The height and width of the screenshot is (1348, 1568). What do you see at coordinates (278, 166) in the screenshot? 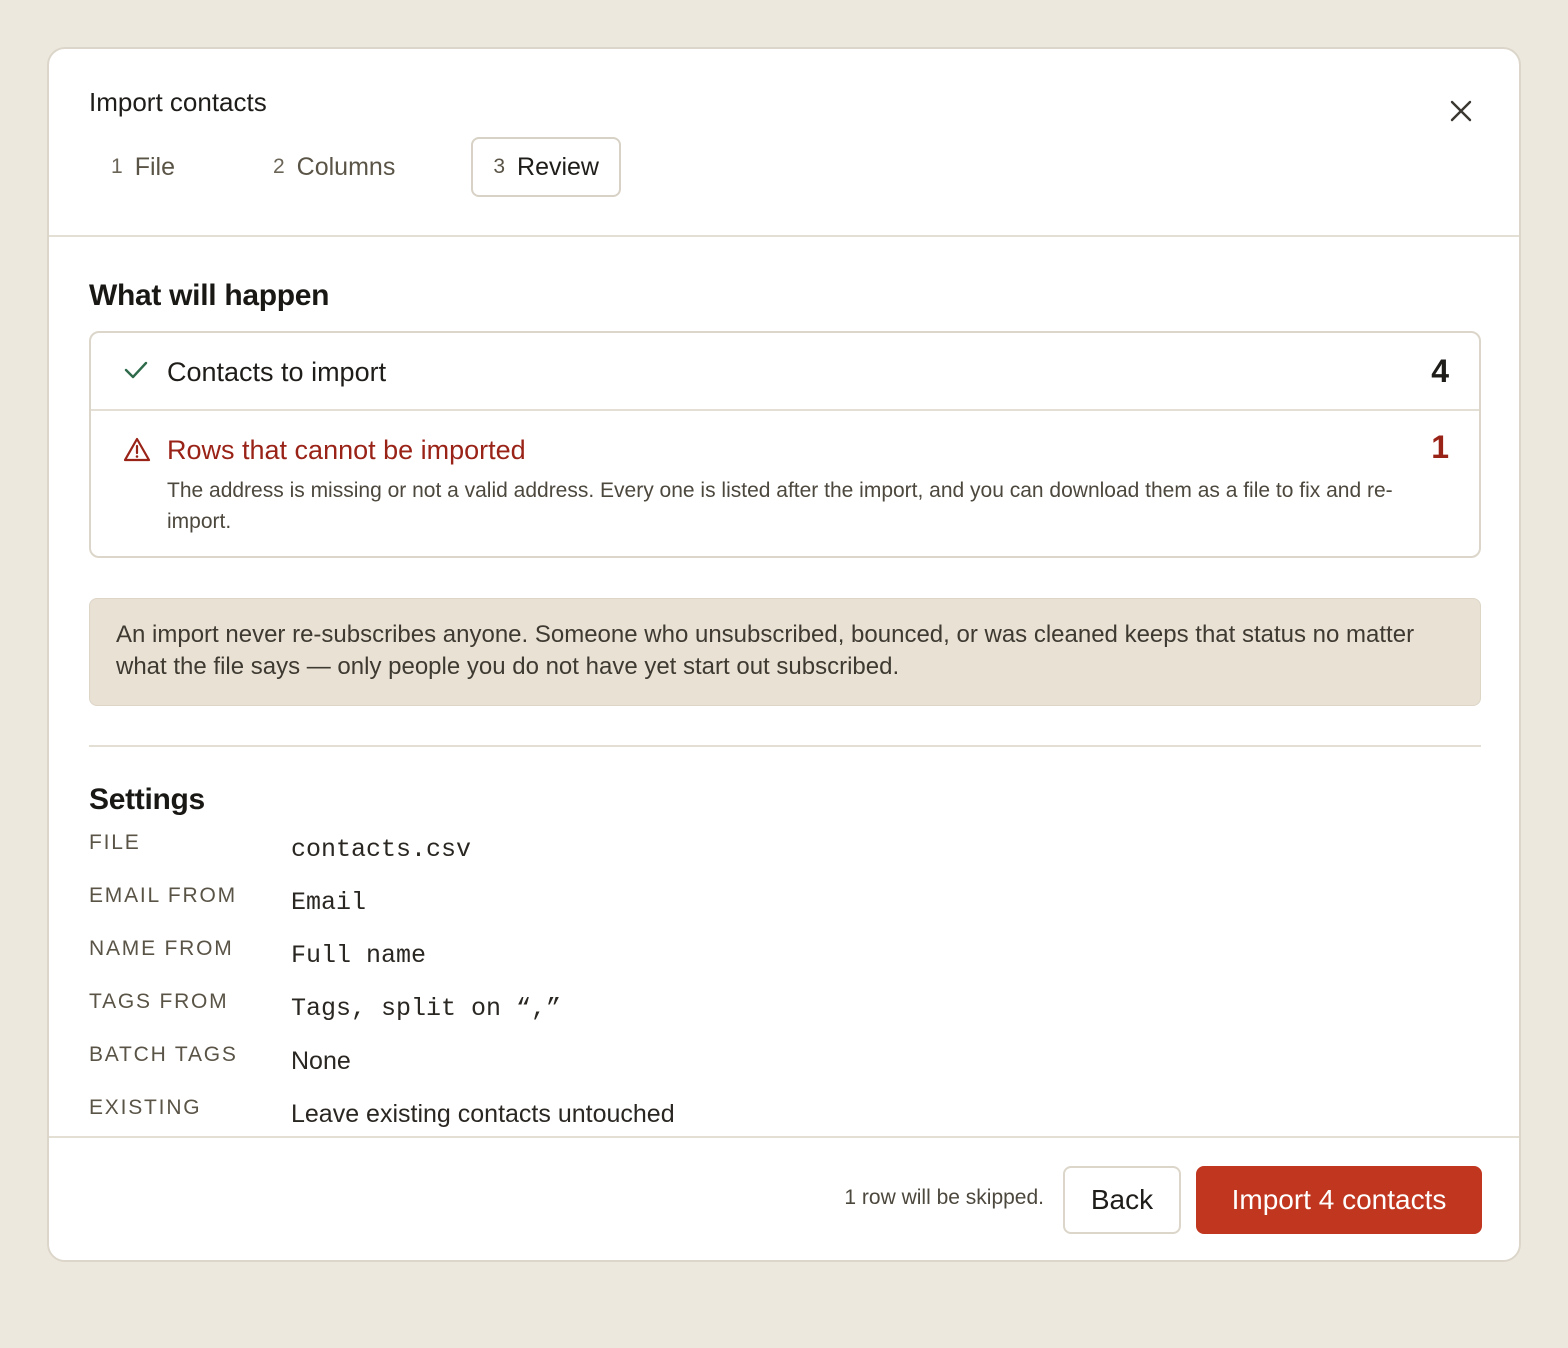
I see `step-number: 2` at bounding box center [278, 166].